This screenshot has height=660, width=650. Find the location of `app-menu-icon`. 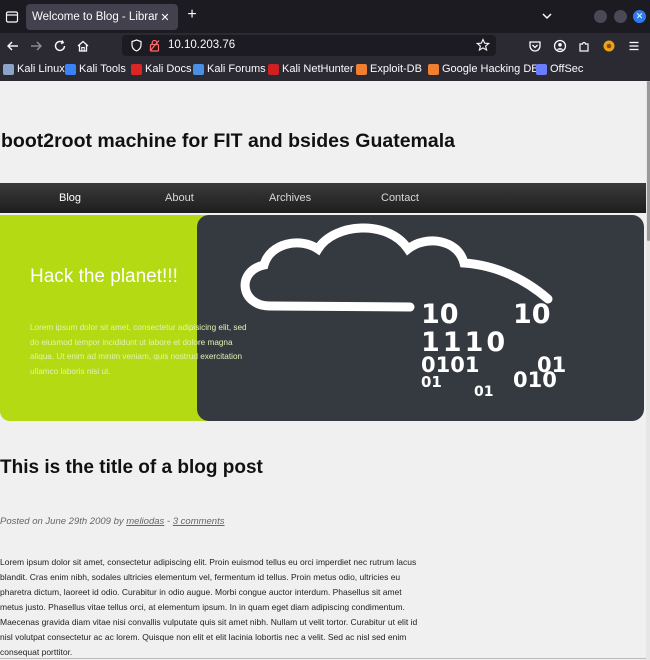

app-menu-icon is located at coordinates (634, 46).